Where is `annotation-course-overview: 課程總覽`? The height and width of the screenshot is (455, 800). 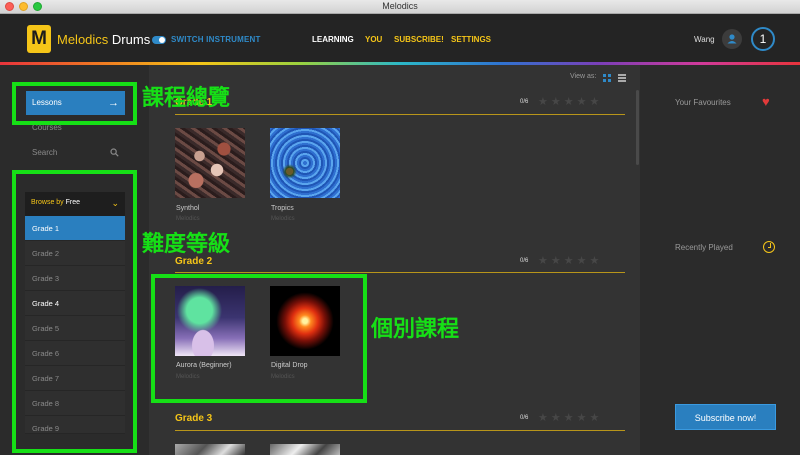 annotation-course-overview: 課程總覽 is located at coordinates (186, 98).